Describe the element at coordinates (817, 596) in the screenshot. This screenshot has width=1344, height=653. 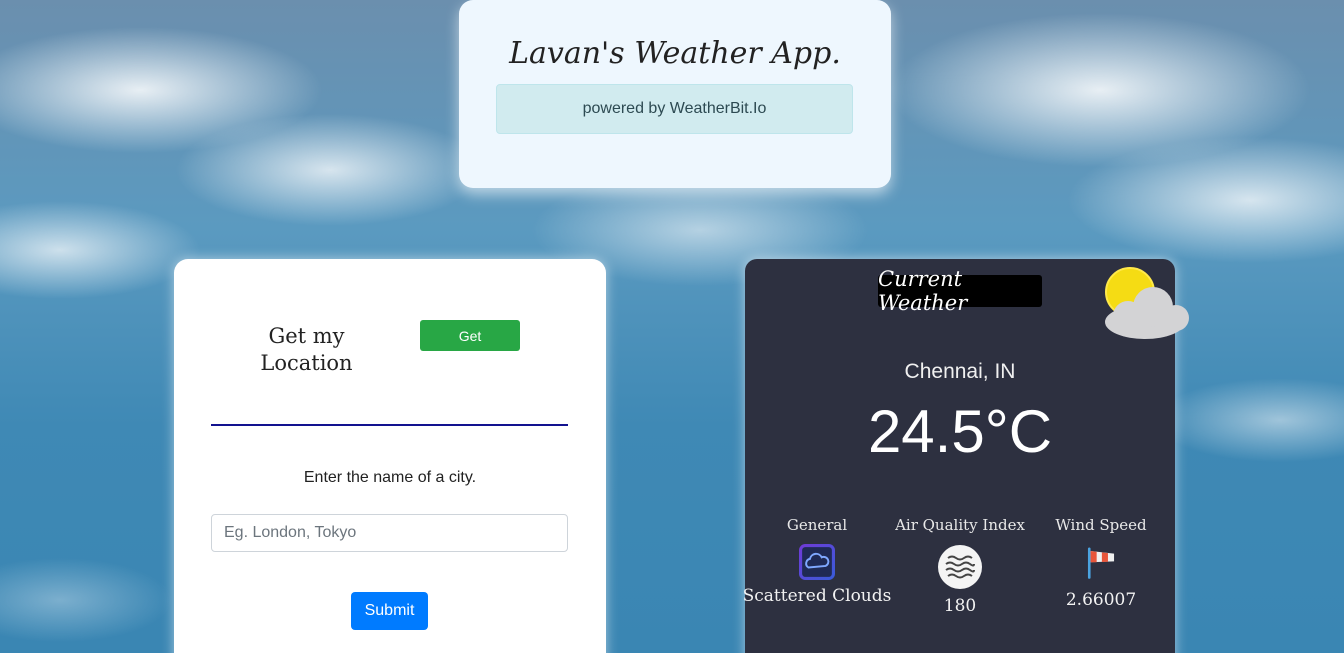
I see `stat-general-value: Scattered Clouds` at that location.